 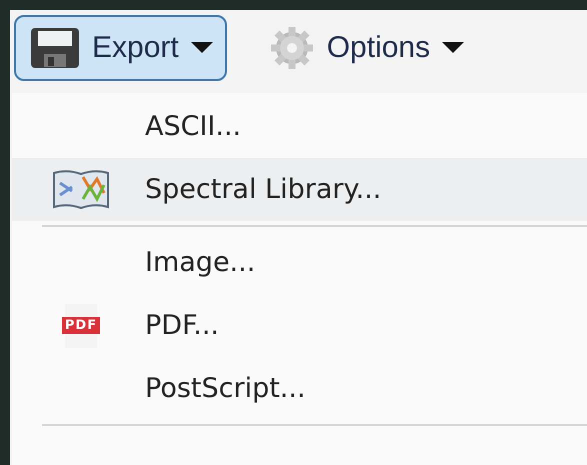 I want to click on gear-icon, so click(x=291, y=47).